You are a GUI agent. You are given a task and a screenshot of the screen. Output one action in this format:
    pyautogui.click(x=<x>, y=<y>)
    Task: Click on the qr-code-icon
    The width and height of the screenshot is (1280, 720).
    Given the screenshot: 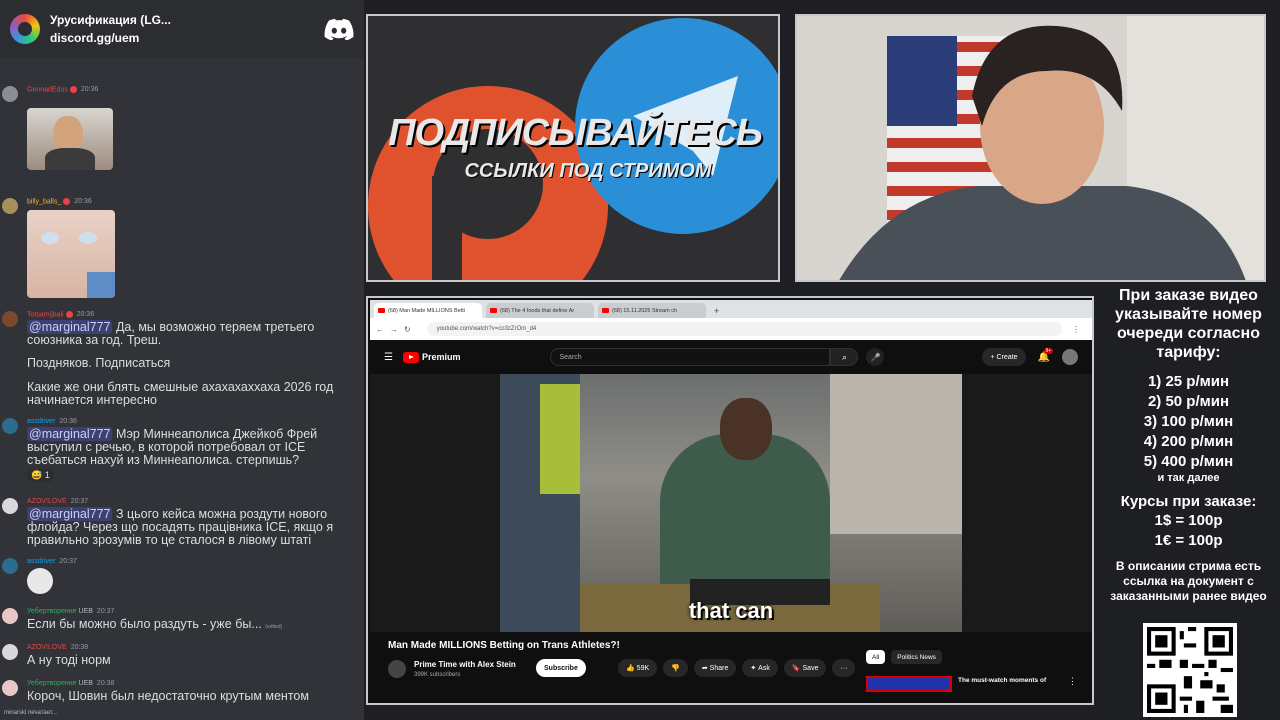 What is the action you would take?
    pyautogui.click(x=1190, y=670)
    